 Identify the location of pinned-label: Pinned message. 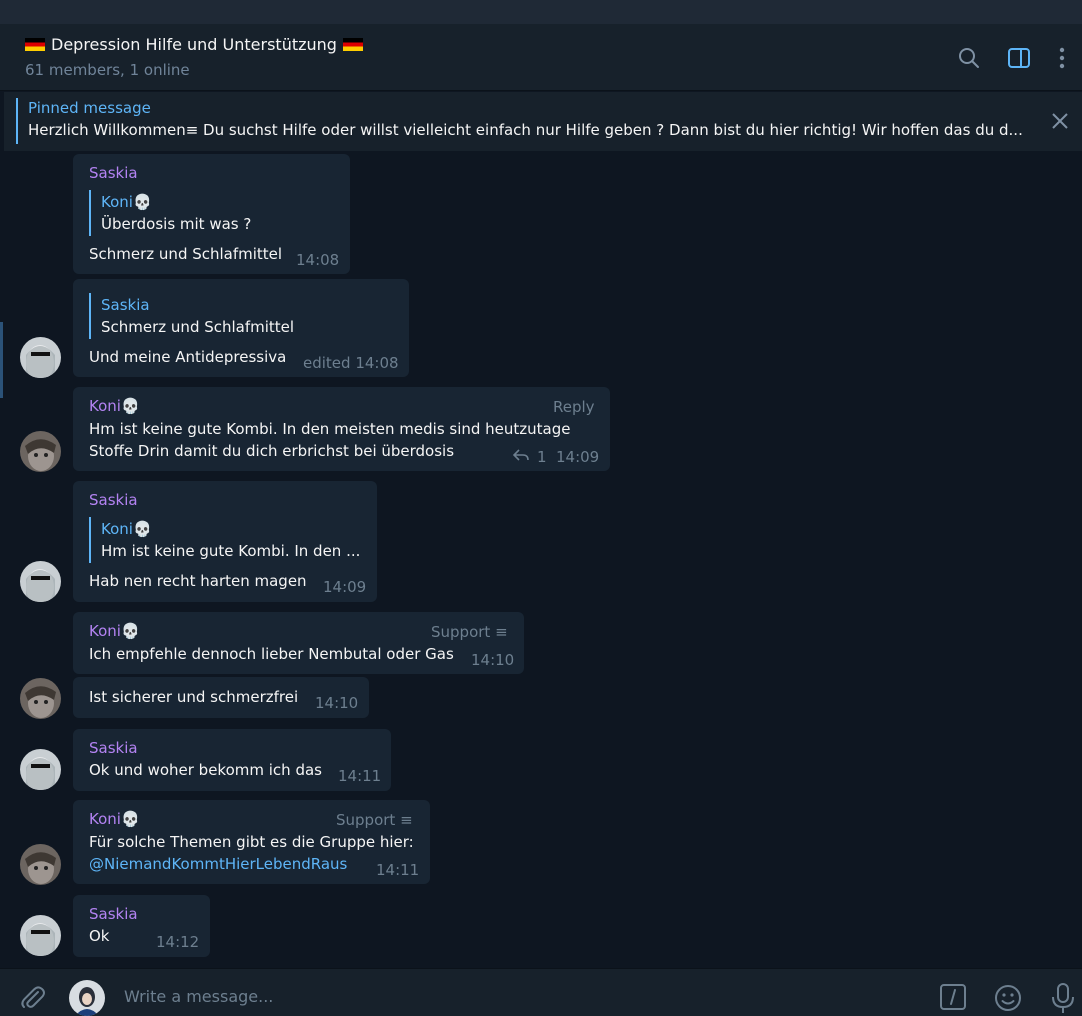
(89, 108).